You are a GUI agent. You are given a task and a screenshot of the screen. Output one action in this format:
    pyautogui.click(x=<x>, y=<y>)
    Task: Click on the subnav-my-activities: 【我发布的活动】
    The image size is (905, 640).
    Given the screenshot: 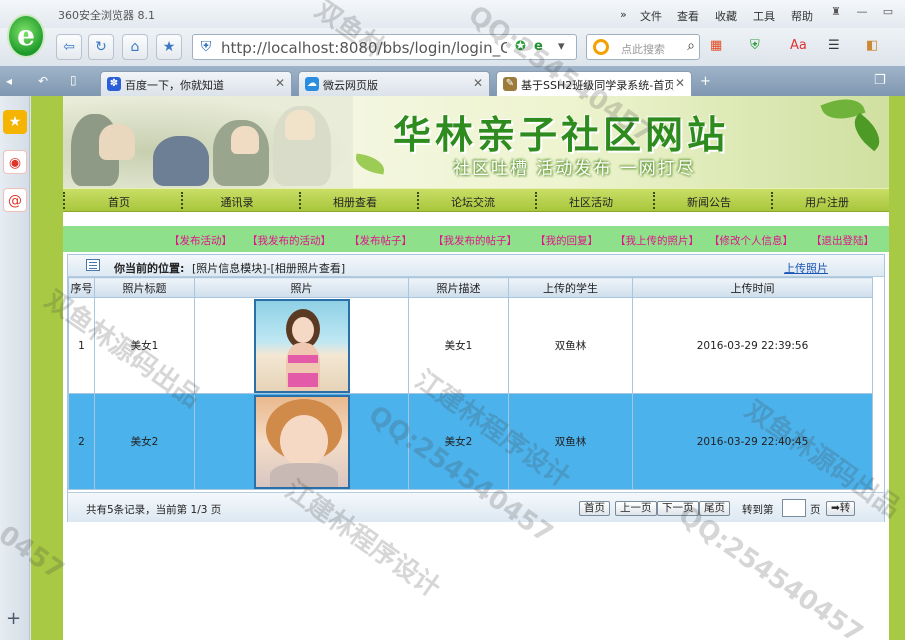 What is the action you would take?
    pyautogui.click(x=289, y=240)
    